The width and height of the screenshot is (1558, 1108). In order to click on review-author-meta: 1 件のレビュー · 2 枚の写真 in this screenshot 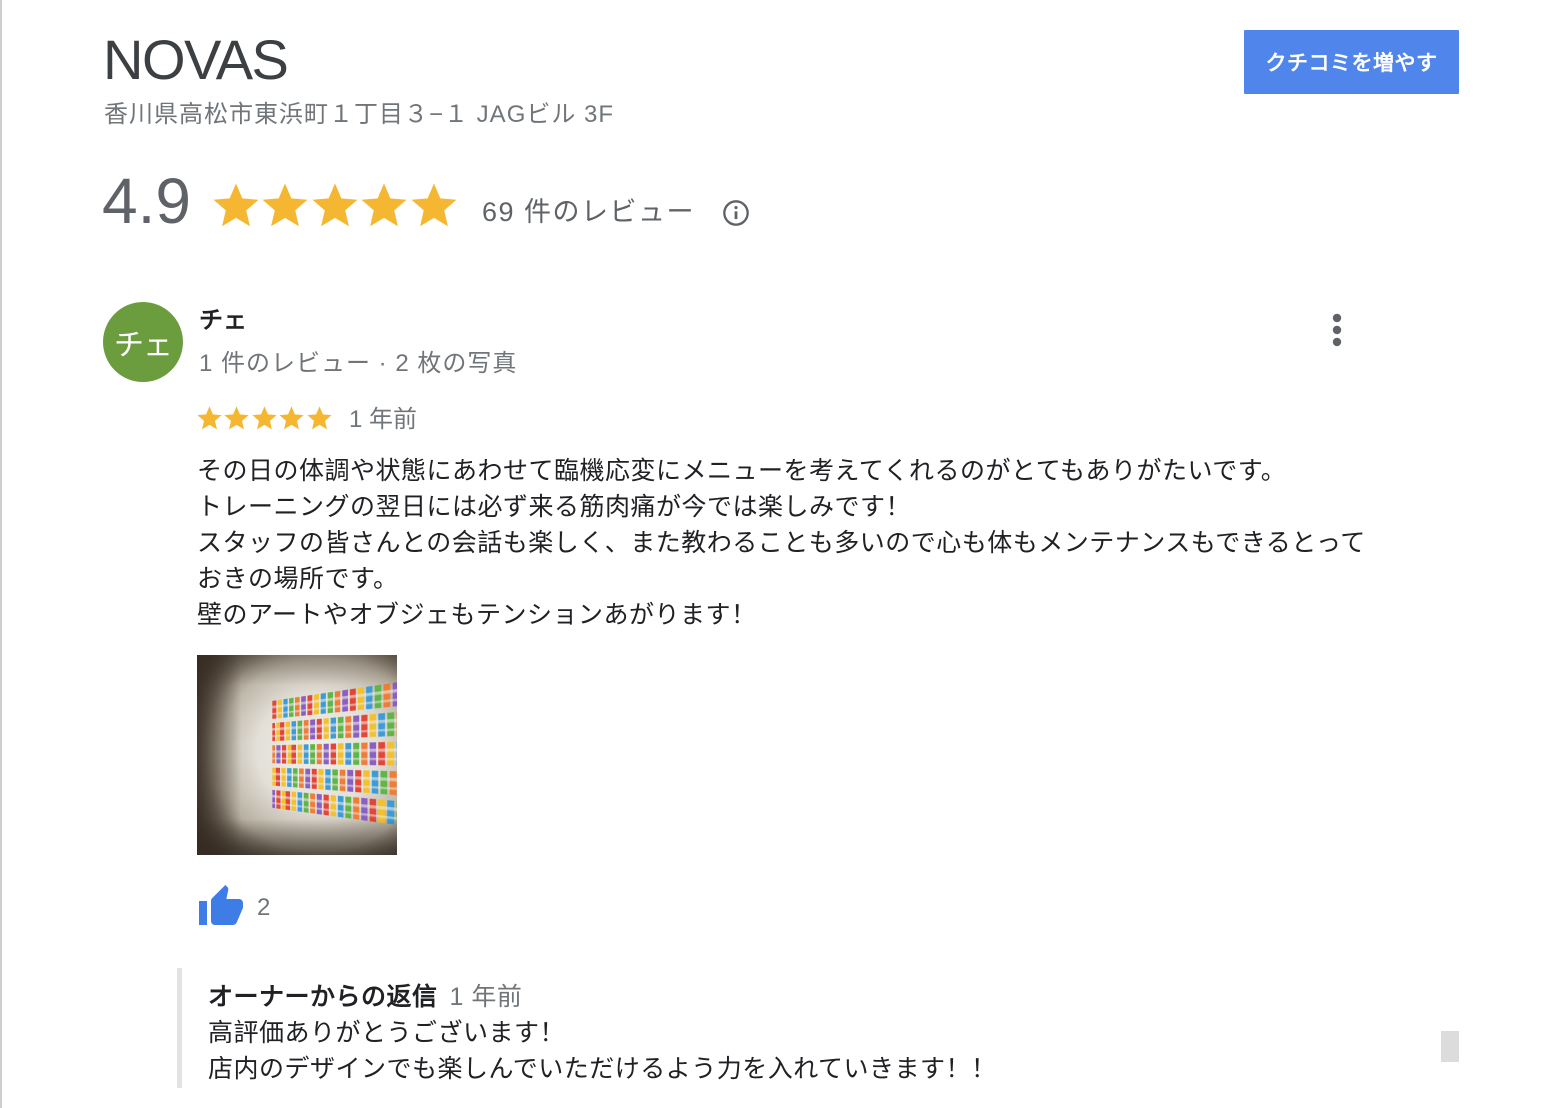, I will do `click(358, 364)`.